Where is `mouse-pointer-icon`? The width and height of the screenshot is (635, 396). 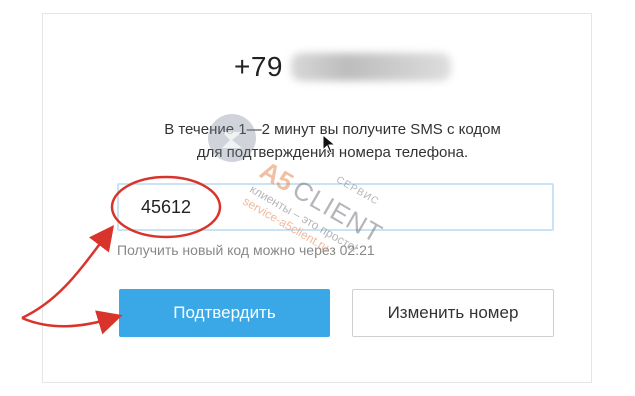
mouse-pointer-icon is located at coordinates (329, 146).